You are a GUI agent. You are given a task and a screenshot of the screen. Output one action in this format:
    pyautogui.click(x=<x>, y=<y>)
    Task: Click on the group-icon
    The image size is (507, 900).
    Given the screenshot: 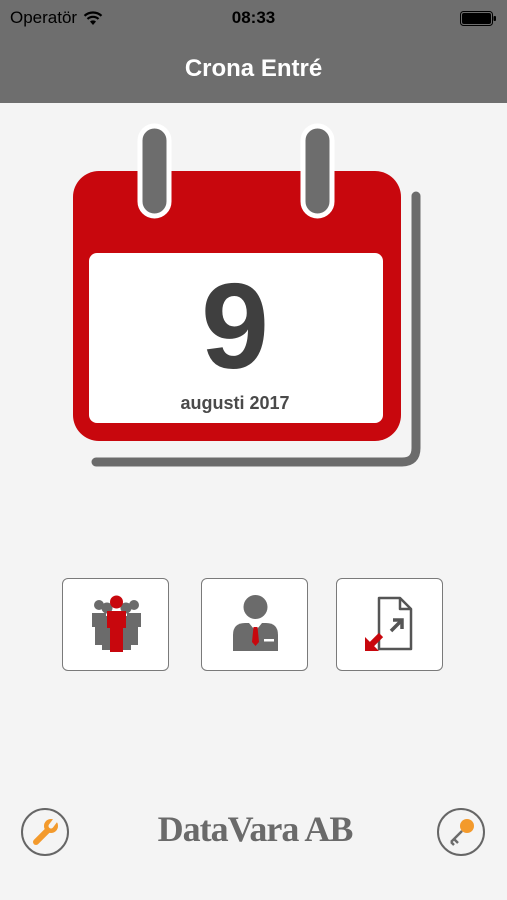 What is the action you would take?
    pyautogui.click(x=116, y=623)
    